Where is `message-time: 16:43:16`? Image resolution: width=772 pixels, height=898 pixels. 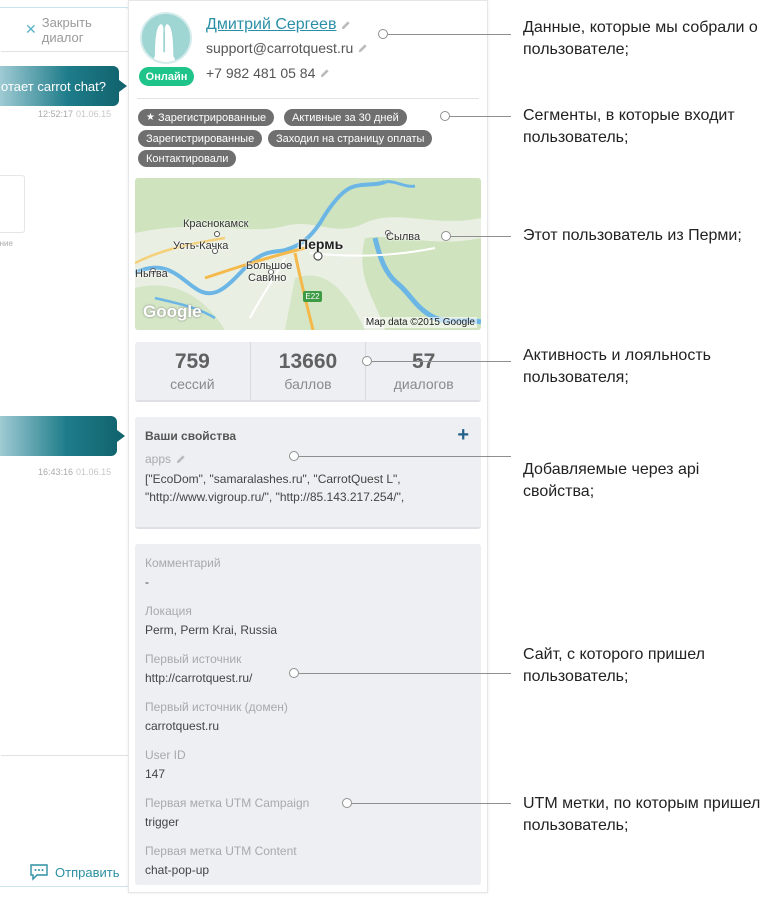 message-time: 16:43:16 is located at coordinates (56, 472).